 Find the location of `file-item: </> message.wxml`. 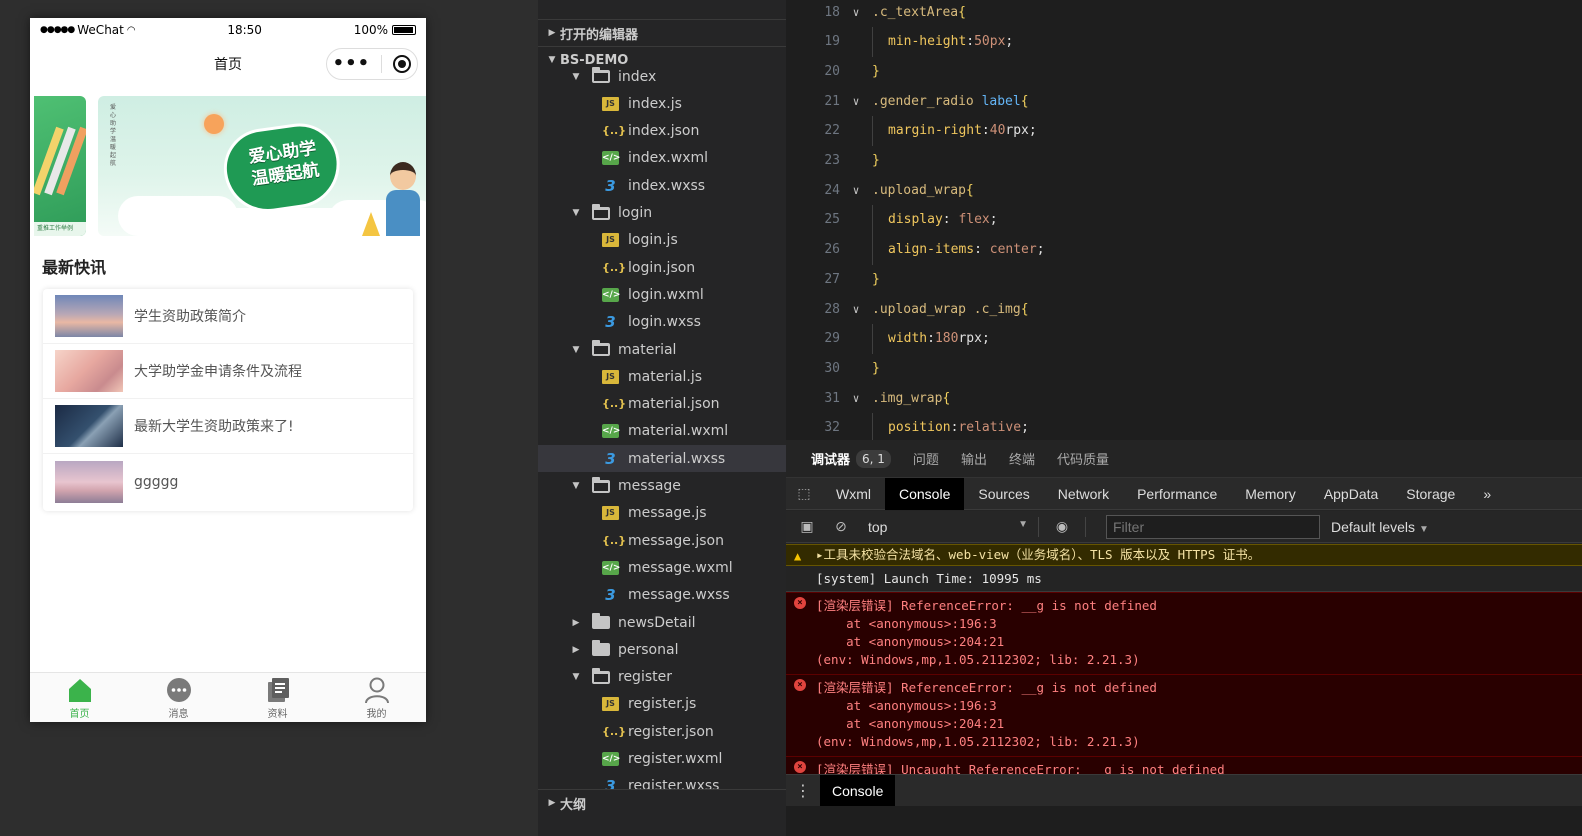

file-item: </> message.wxml is located at coordinates (662, 567).